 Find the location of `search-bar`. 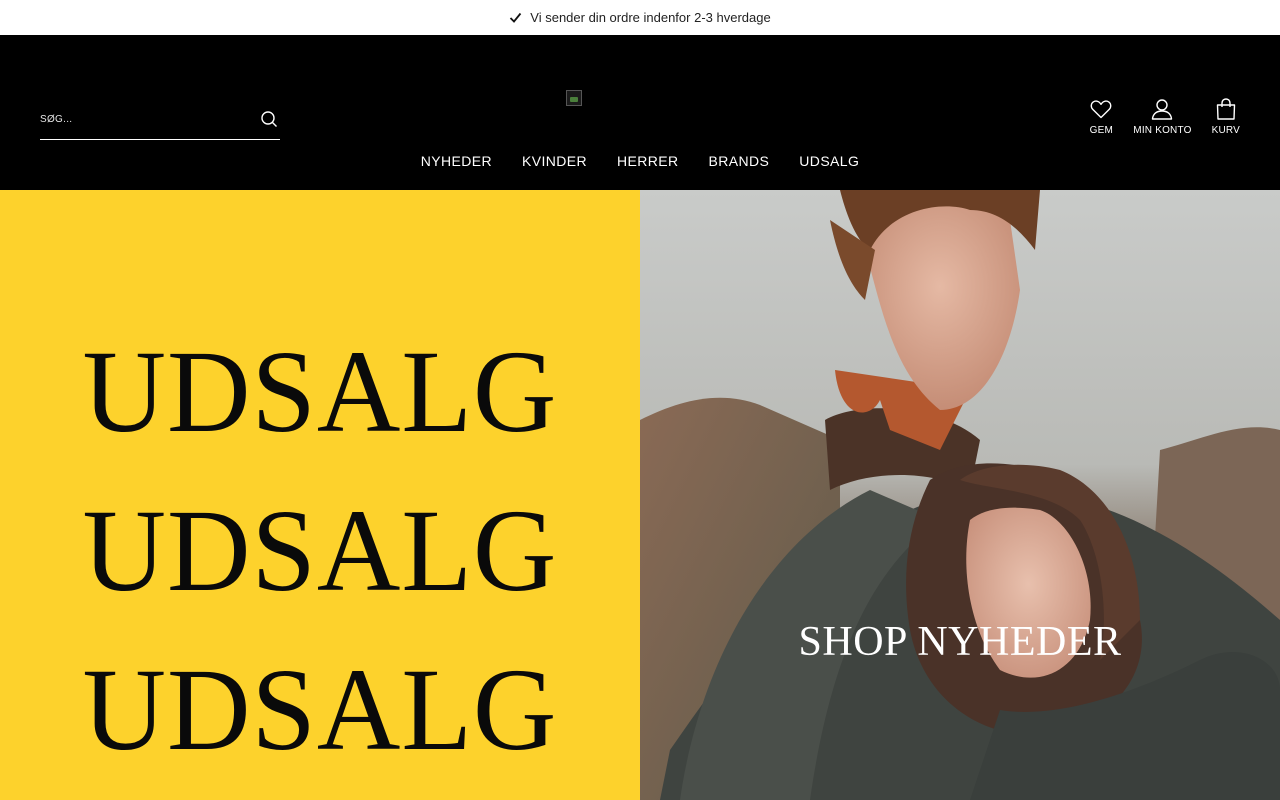

search-bar is located at coordinates (160, 119).